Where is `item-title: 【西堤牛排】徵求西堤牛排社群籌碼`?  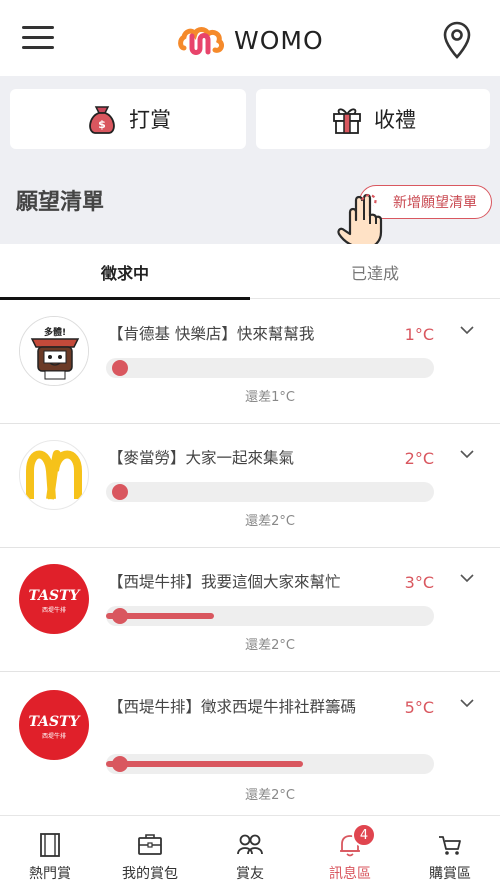 item-title: 【西堤牛排】徵求西堤牛排社群籌碼 is located at coordinates (232, 707).